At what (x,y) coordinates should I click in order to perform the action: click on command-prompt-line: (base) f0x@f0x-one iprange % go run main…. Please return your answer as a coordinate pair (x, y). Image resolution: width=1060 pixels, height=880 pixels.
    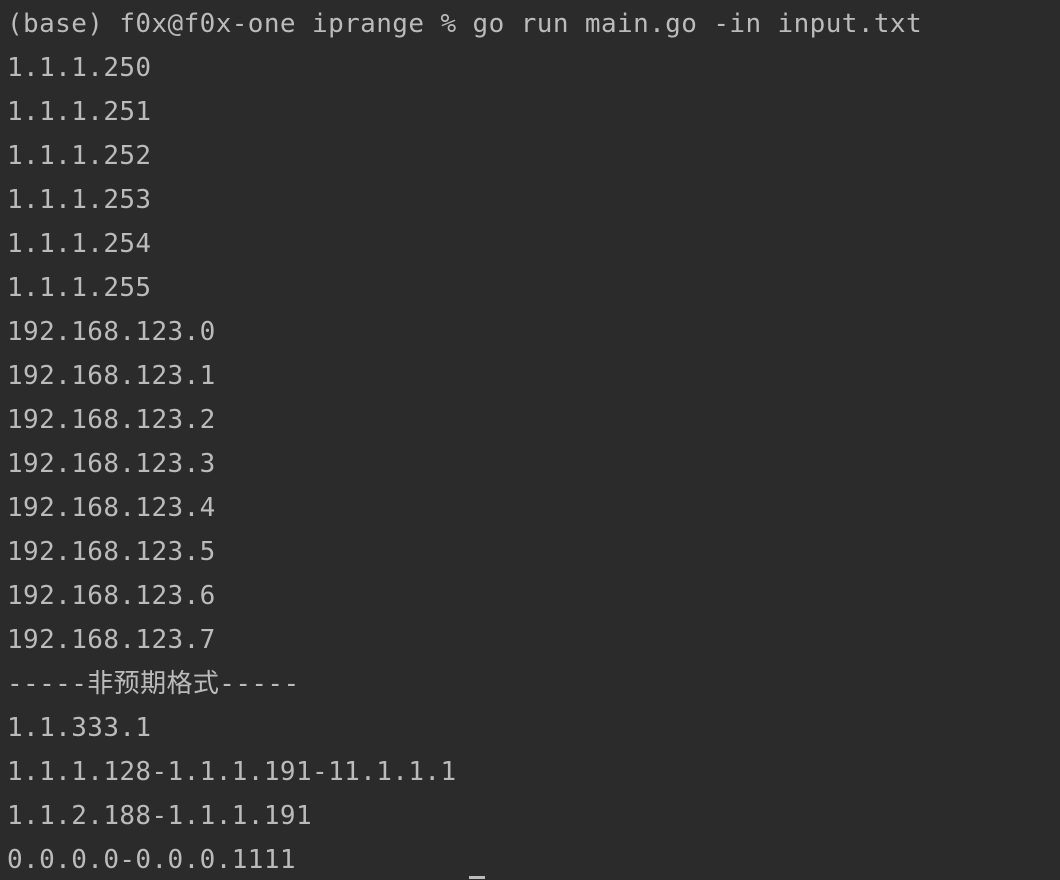
    Looking at the image, I should click on (465, 24).